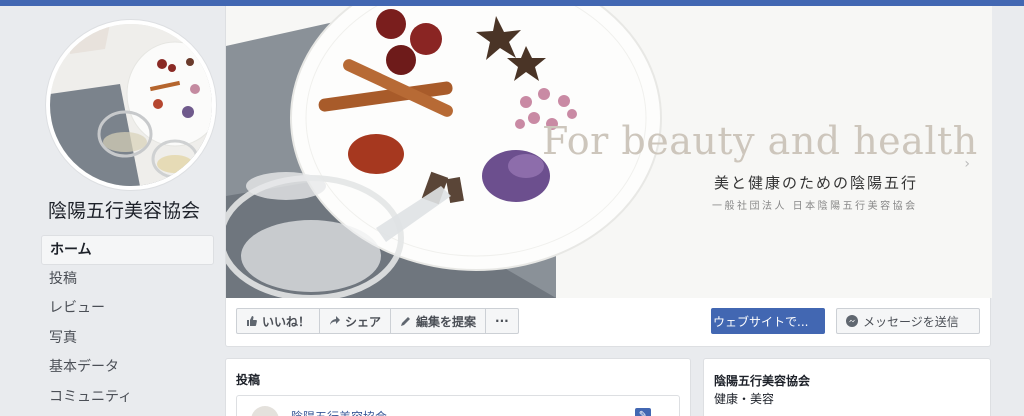  Describe the element at coordinates (265, 411) in the screenshot. I see `avatar` at that location.